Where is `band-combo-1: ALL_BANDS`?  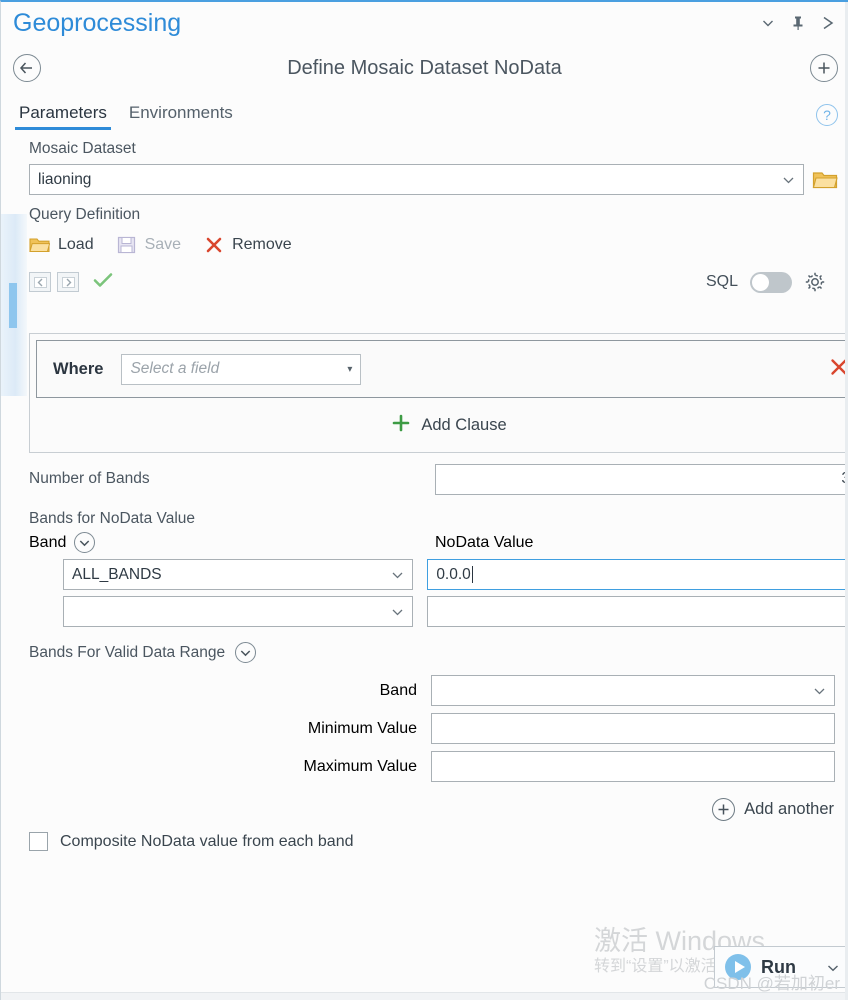 band-combo-1: ALL_BANDS is located at coordinates (238, 574).